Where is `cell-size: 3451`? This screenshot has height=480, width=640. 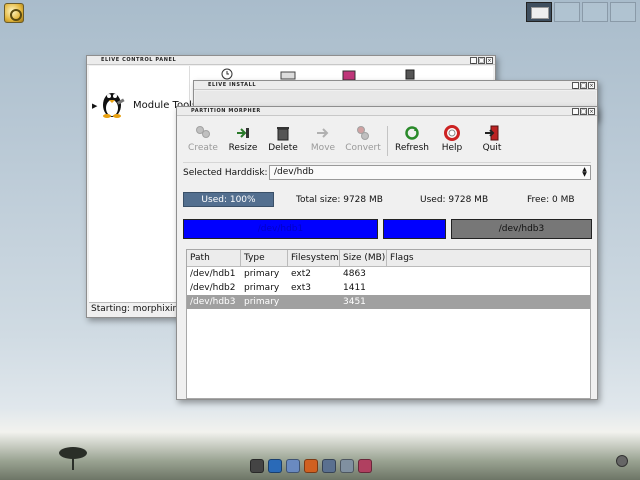
cell-size: 3451 is located at coordinates (354, 302).